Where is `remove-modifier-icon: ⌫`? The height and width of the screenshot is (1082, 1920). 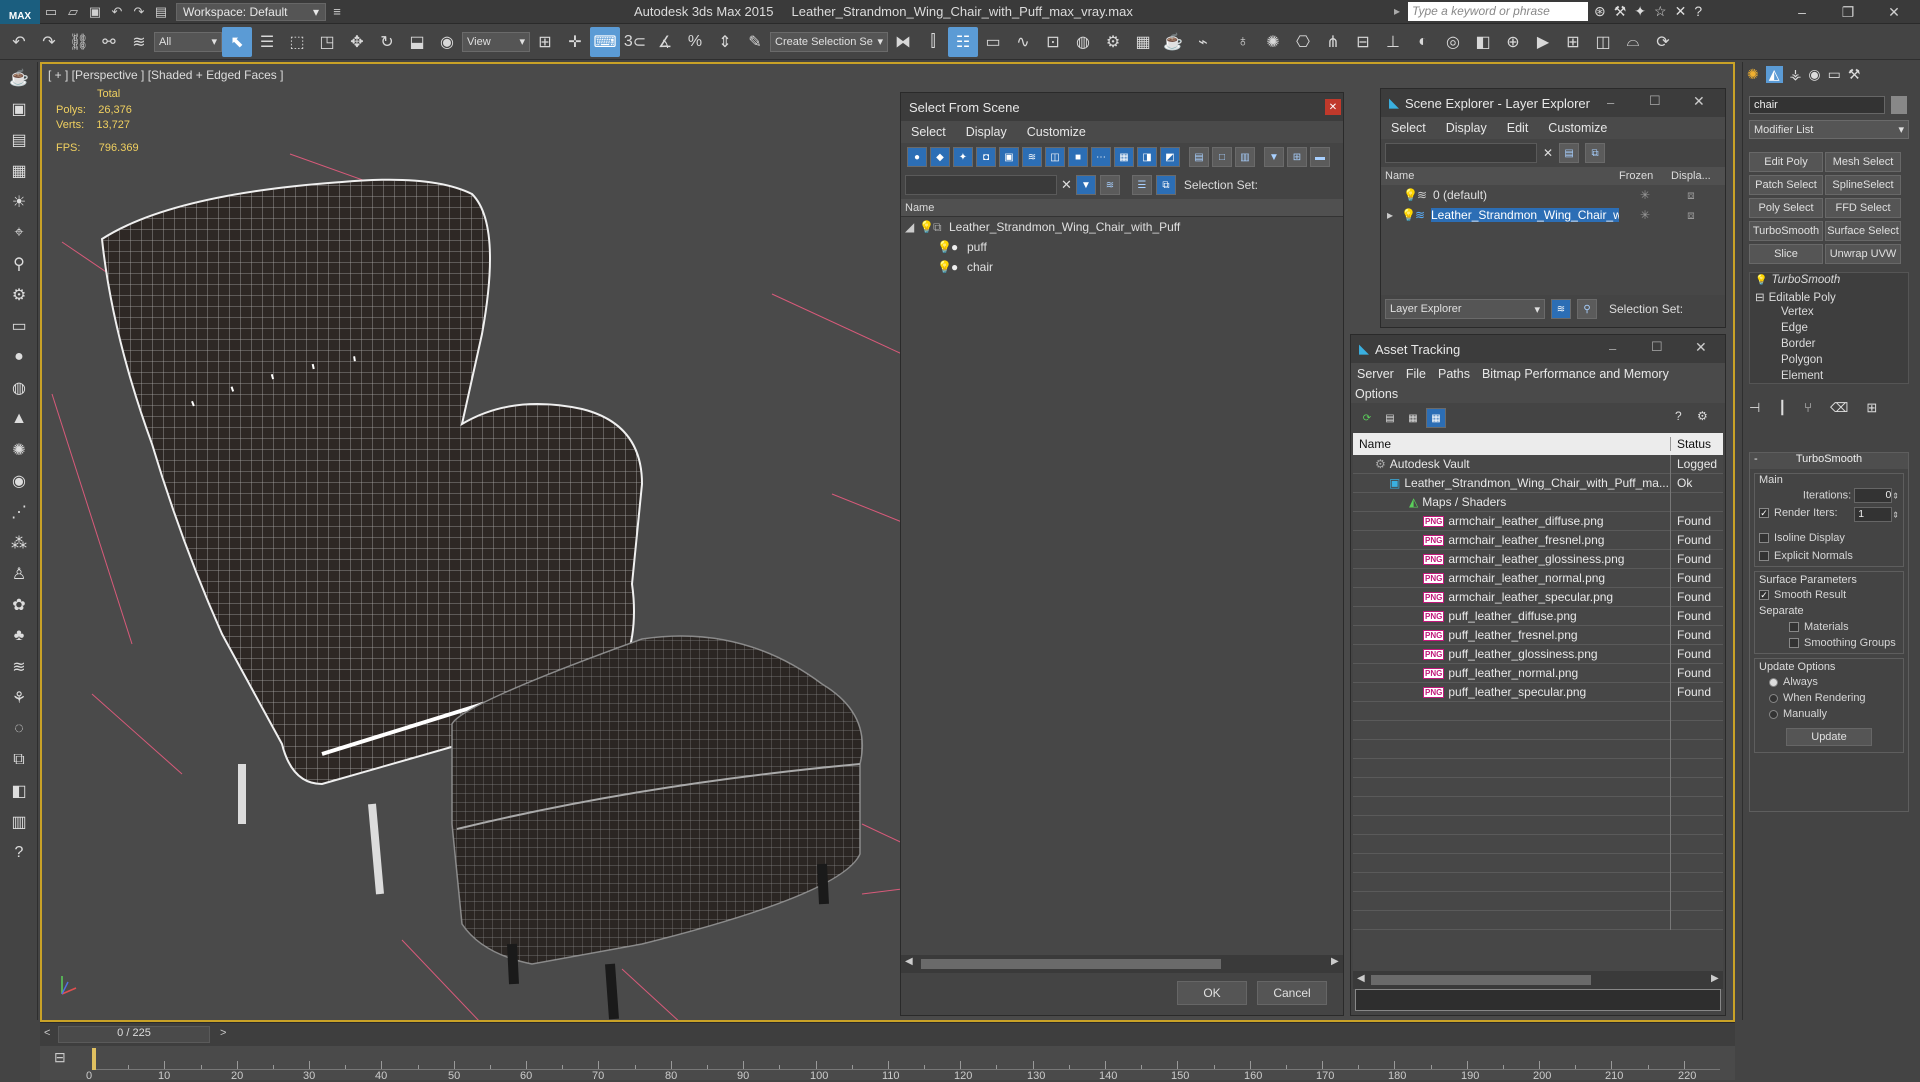 remove-modifier-icon: ⌫ is located at coordinates (1839, 408).